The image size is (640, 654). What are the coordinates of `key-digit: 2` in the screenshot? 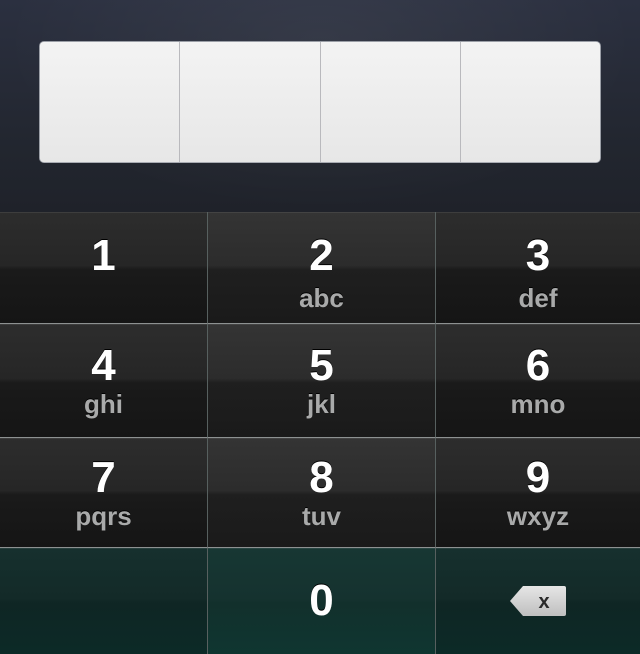 It's located at (321, 255).